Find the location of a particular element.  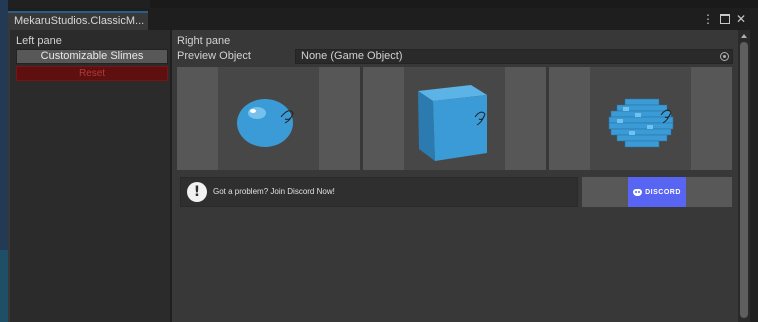

kebab-menu-icon: ⋮ is located at coordinates (708, 19).